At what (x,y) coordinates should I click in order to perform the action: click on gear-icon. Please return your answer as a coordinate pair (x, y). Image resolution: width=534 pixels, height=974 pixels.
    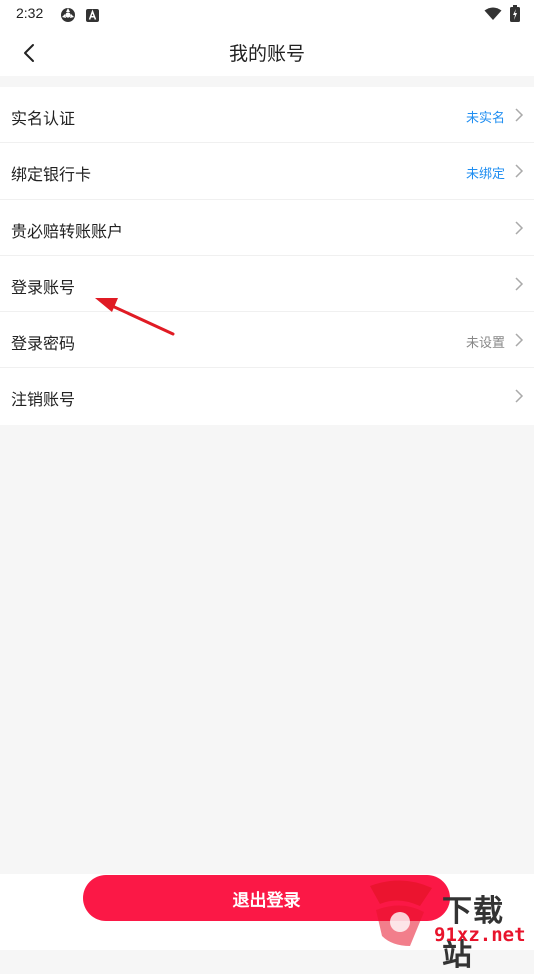
    Looking at the image, I should click on (68, 17).